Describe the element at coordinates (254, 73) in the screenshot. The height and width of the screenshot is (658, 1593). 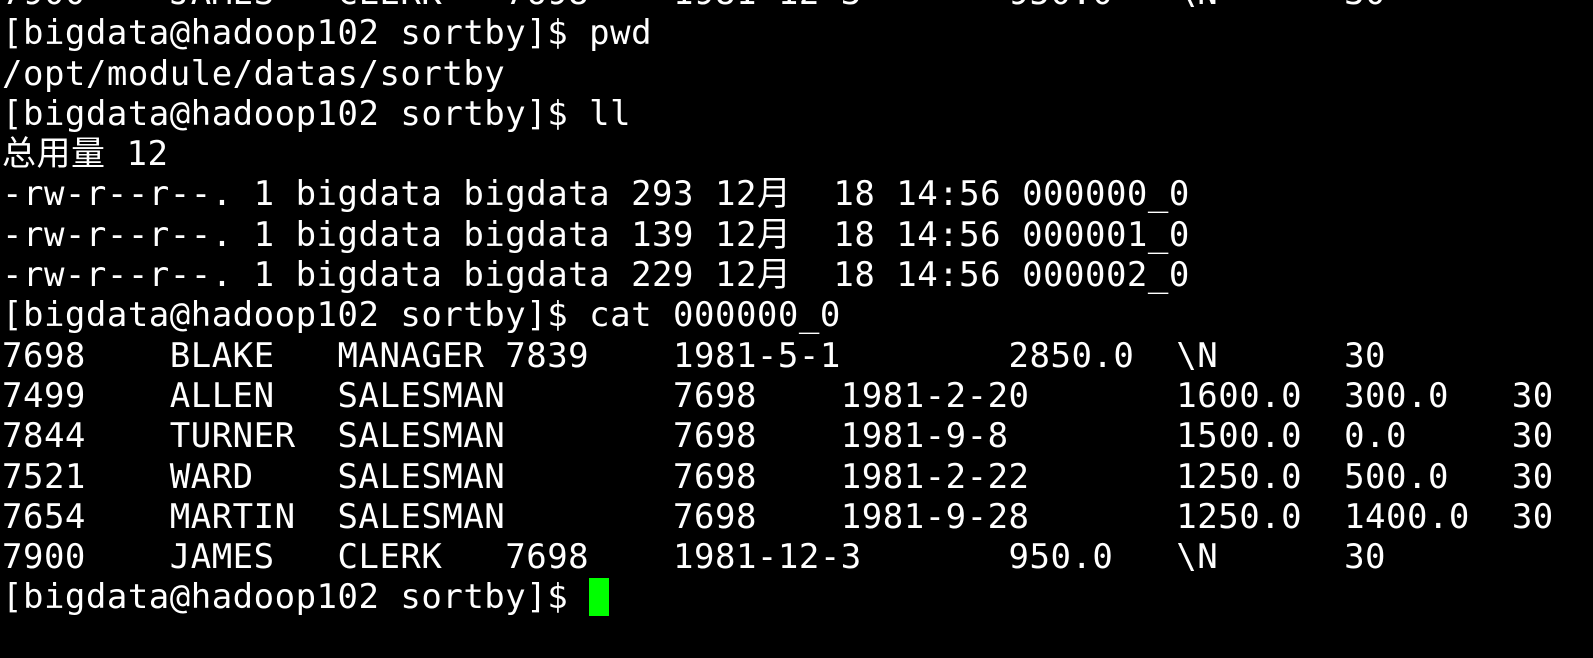
I see `terminal-output-line: /opt/module/datas/sortby` at that location.